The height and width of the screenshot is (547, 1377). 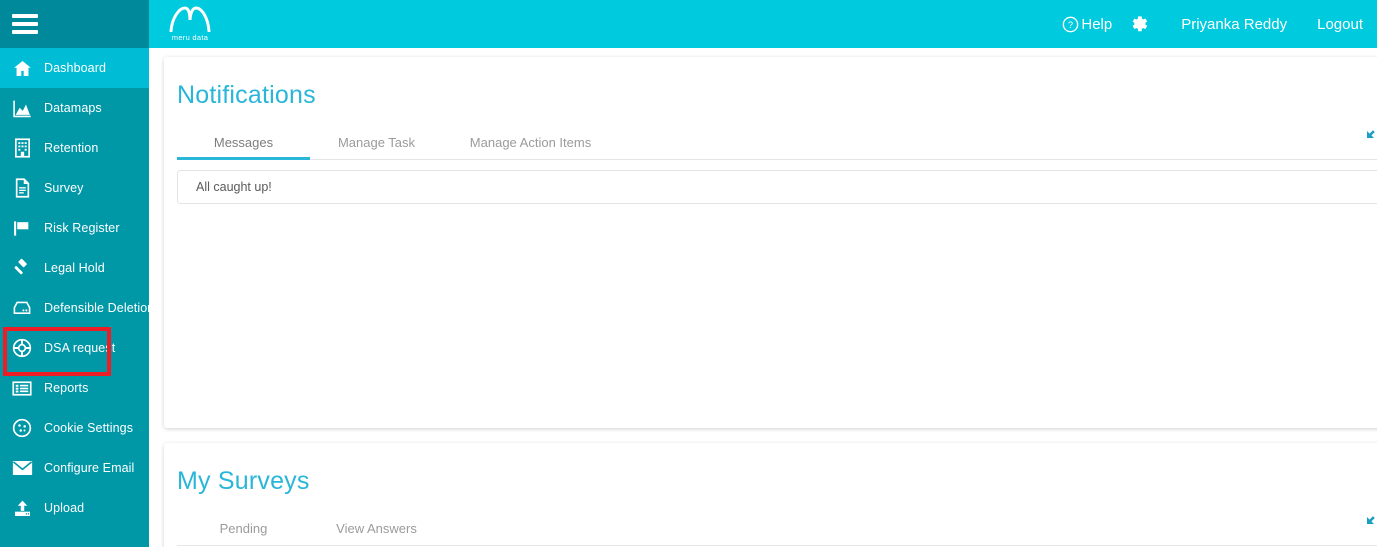 I want to click on chart-area-icon, so click(x=22, y=108).